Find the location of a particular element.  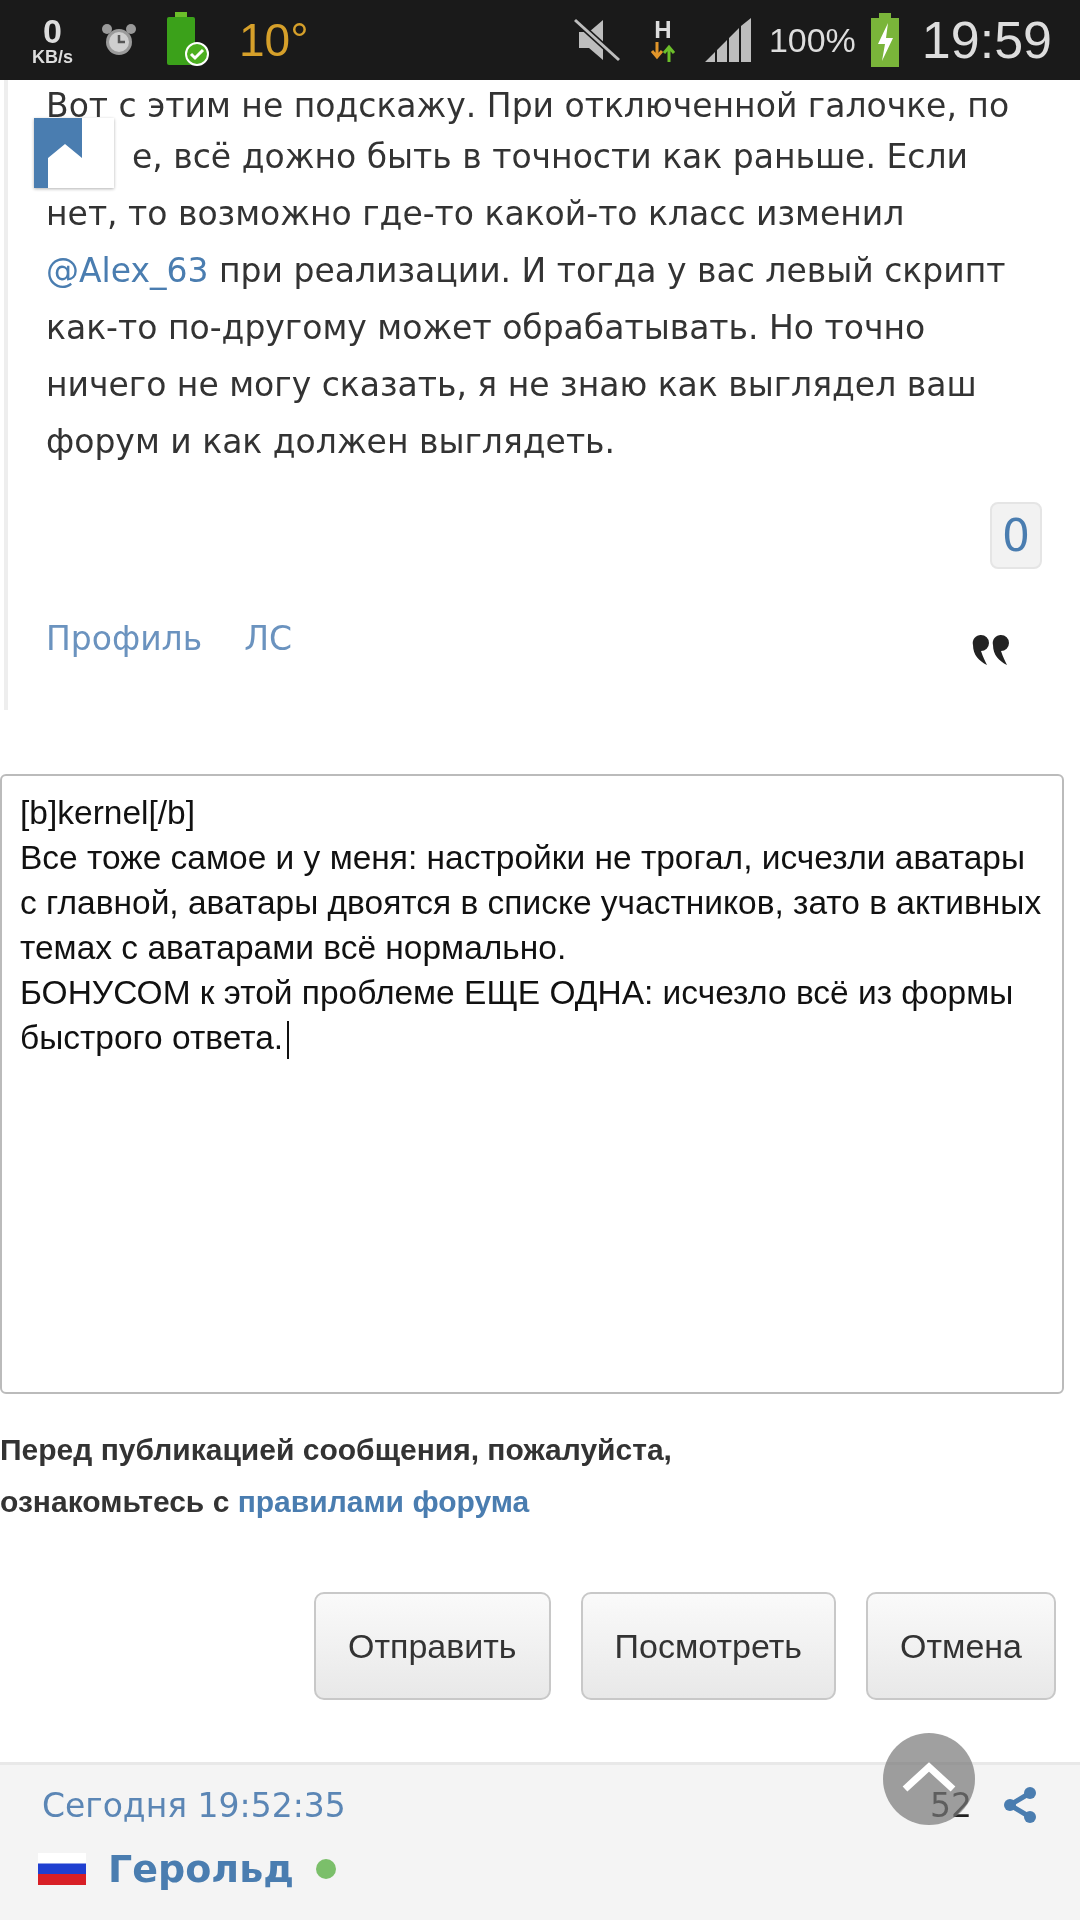

form-button: Отправить is located at coordinates (432, 1646).